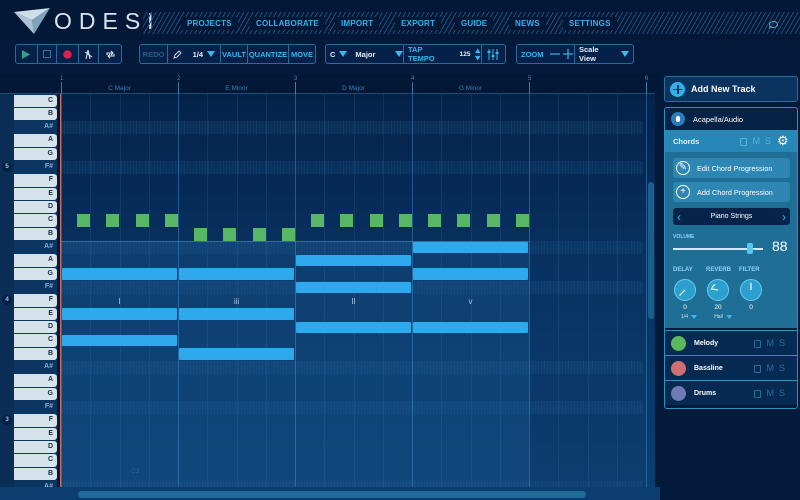  I want to click on zoom-in-icon, so click(567, 54).